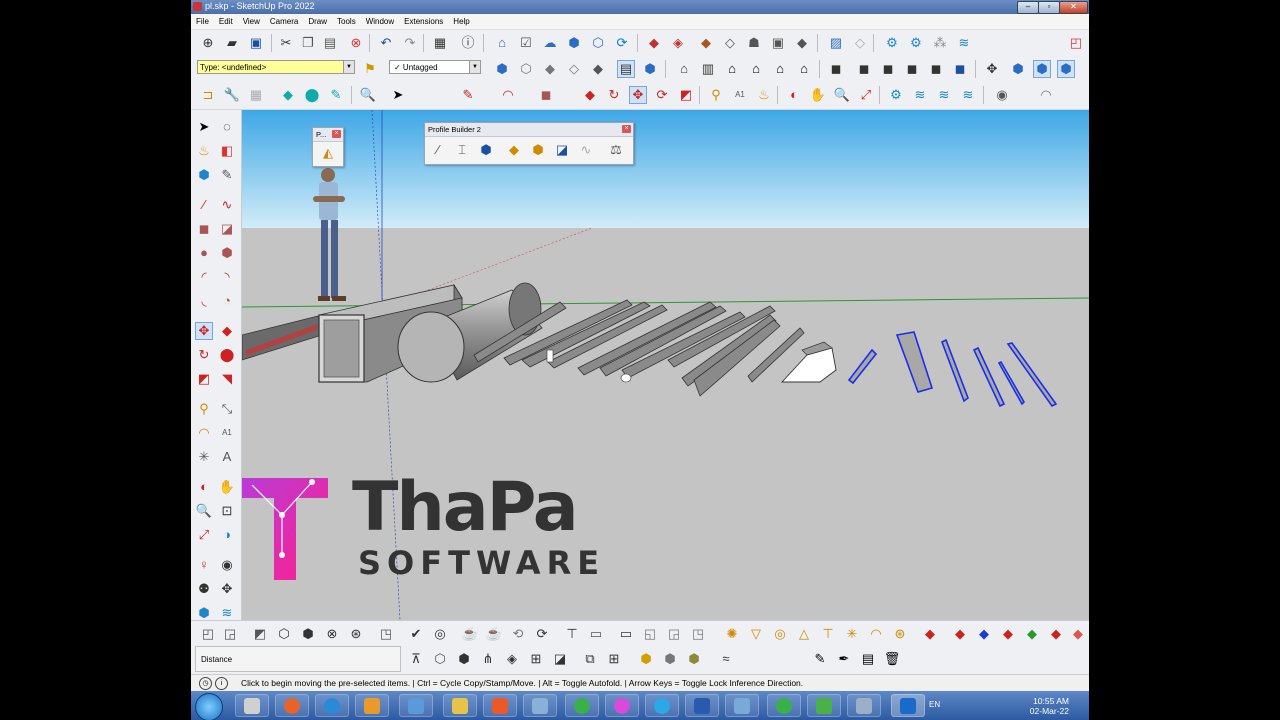  Describe the element at coordinates (1049, 7) in the screenshot. I see `maximize-button: ▫` at that location.